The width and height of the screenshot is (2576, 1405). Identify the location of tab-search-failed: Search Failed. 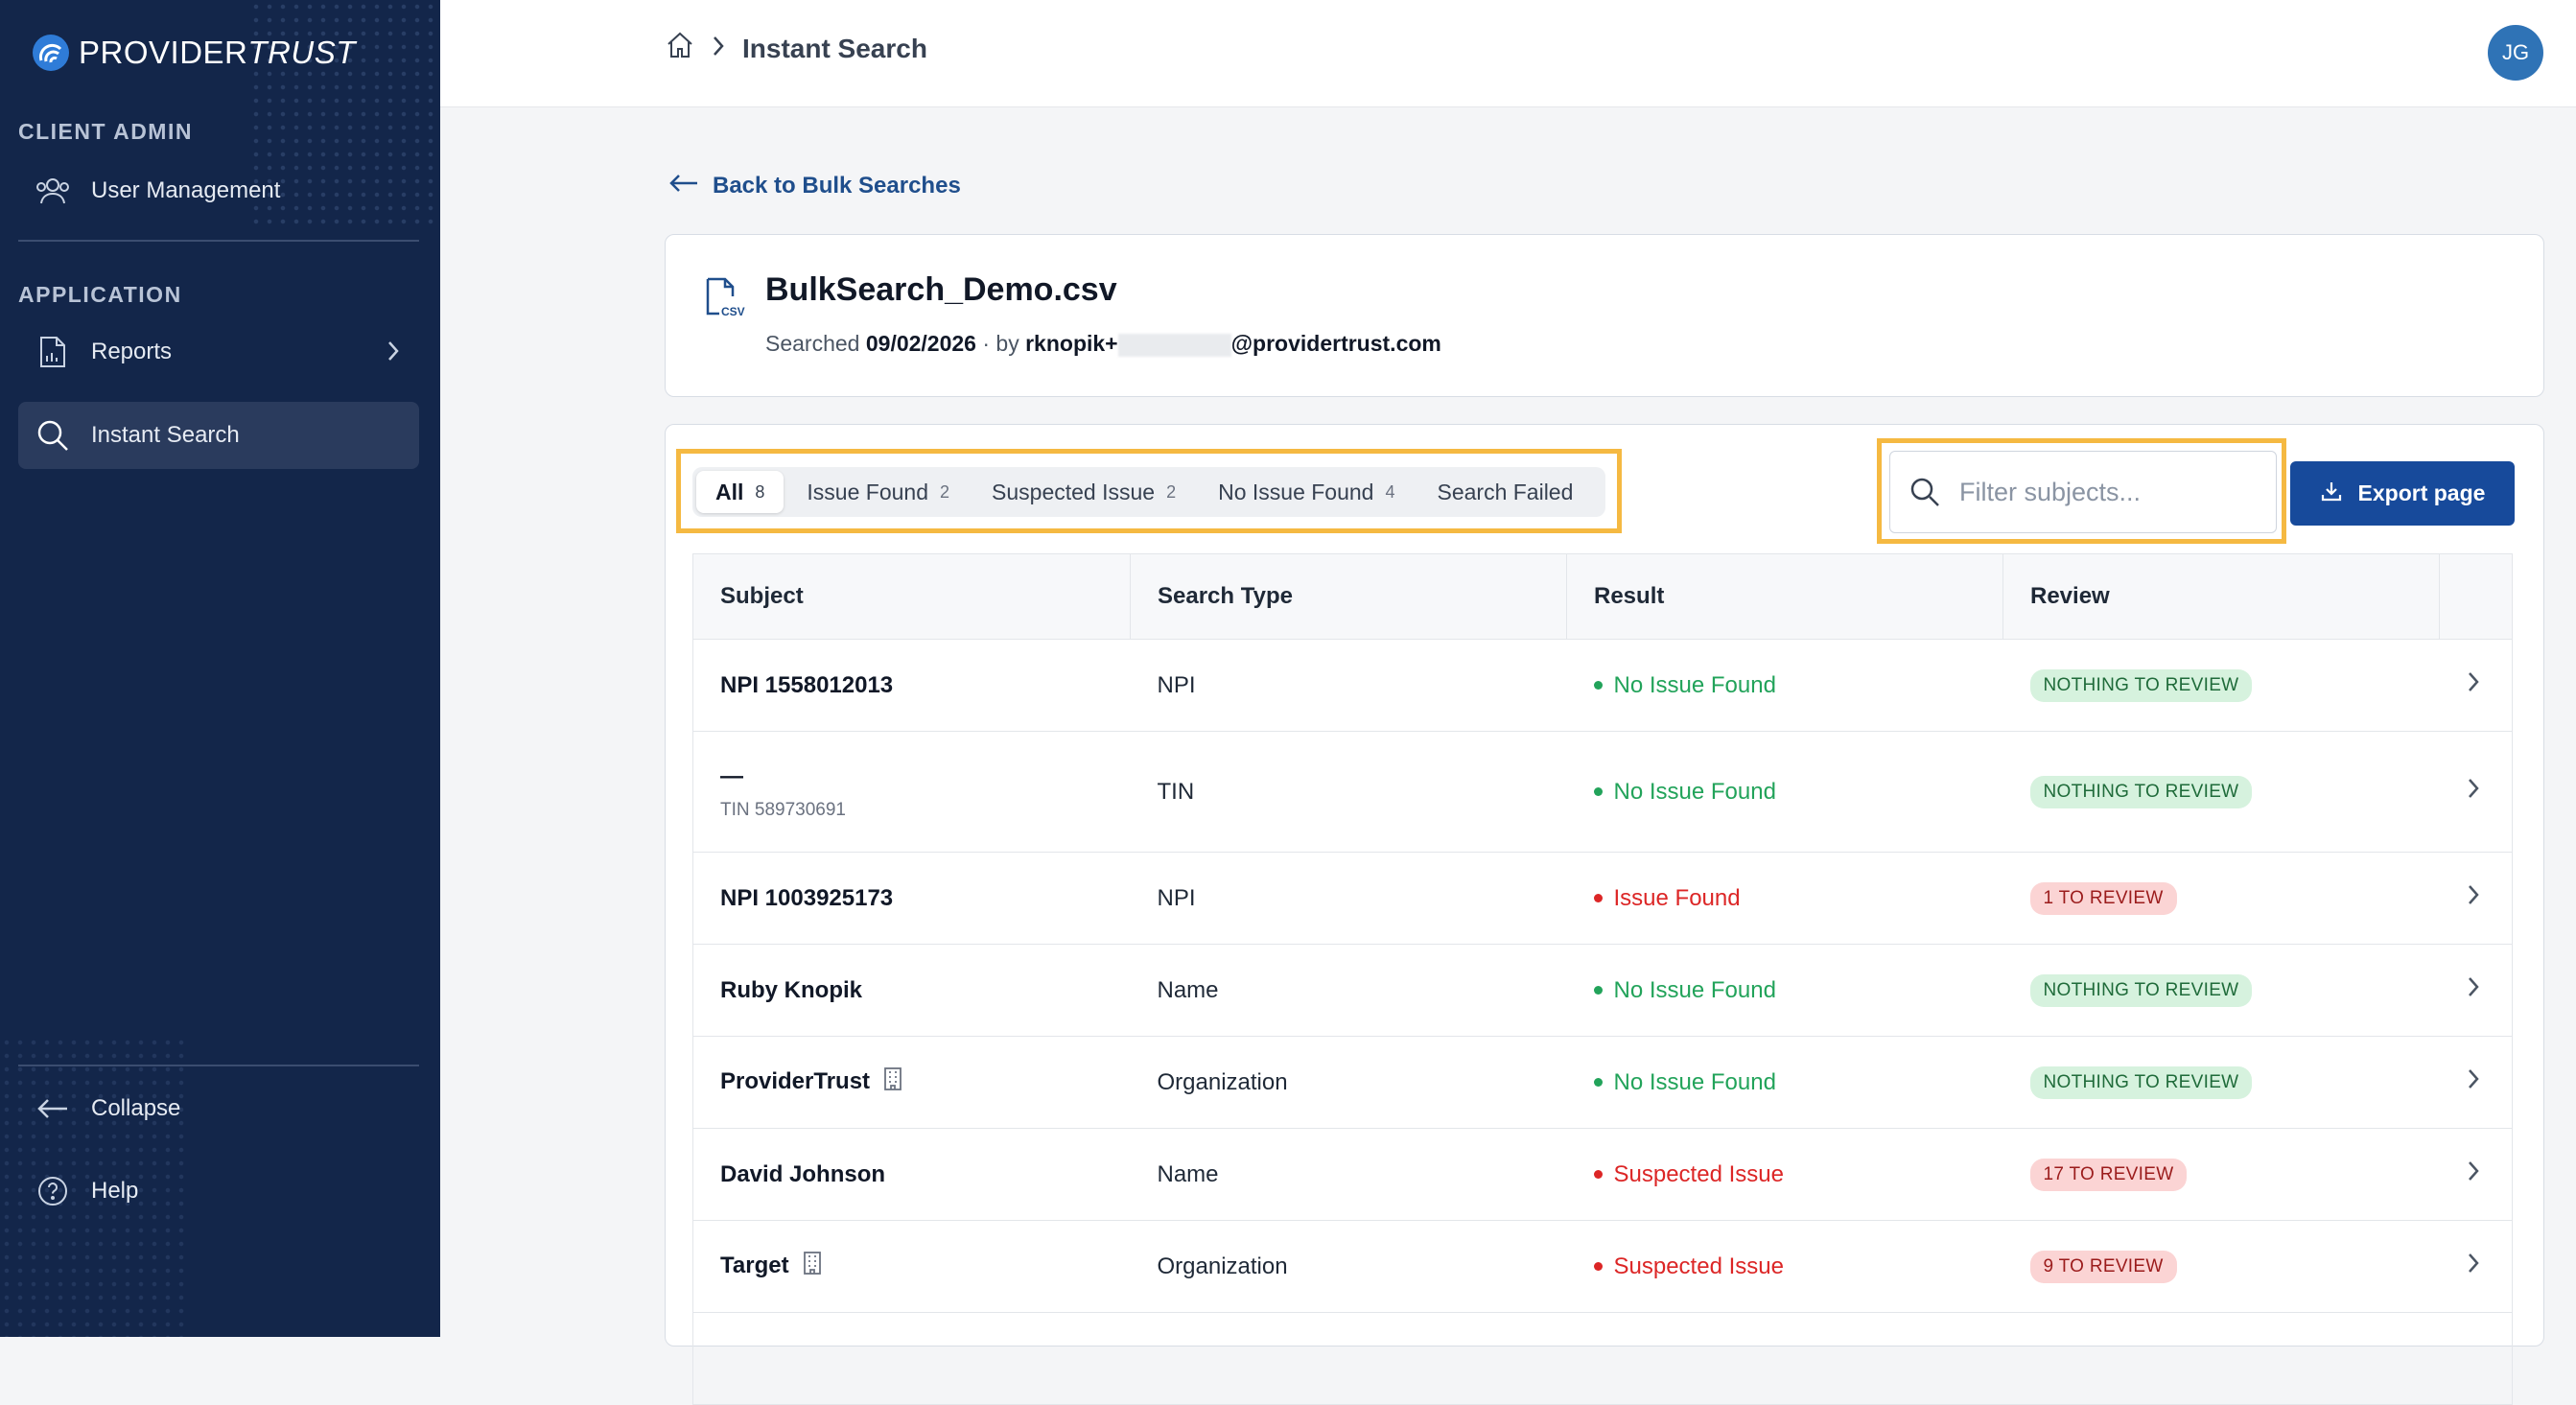
(1504, 492).